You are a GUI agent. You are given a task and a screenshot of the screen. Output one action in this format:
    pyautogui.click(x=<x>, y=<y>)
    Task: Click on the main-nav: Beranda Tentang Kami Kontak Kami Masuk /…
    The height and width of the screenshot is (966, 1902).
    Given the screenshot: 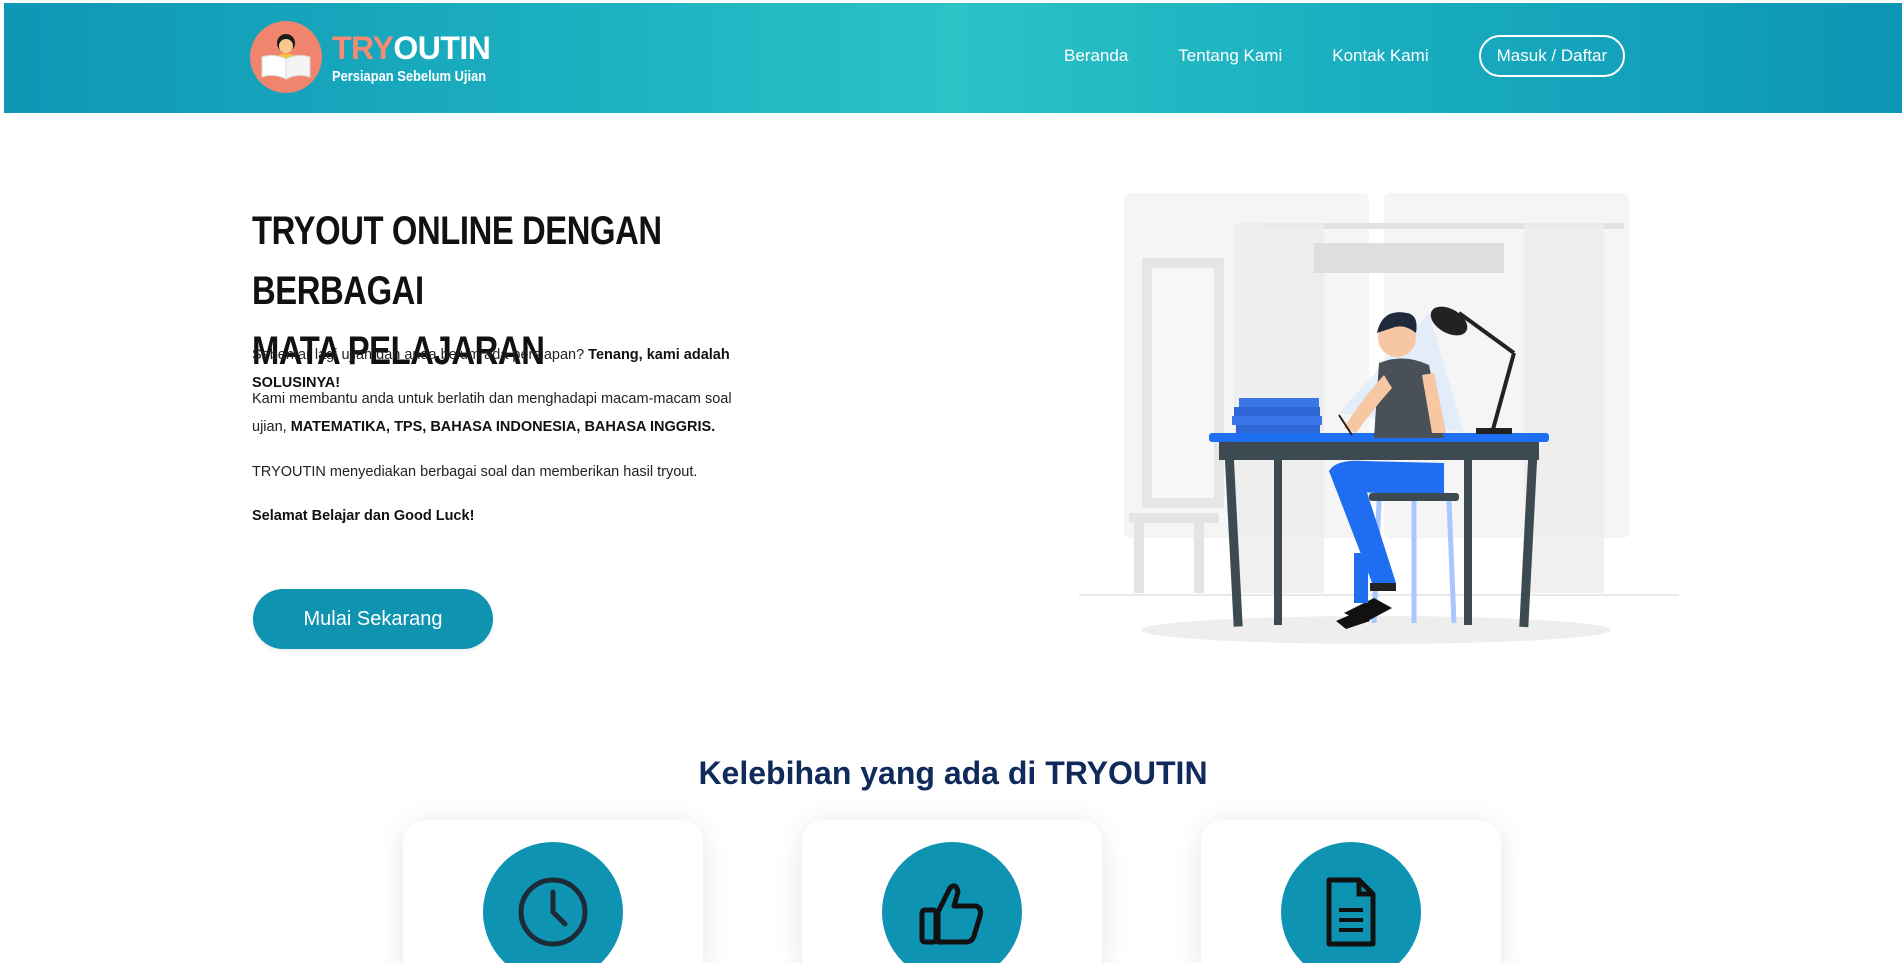 What is the action you would take?
    pyautogui.click(x=1345, y=56)
    